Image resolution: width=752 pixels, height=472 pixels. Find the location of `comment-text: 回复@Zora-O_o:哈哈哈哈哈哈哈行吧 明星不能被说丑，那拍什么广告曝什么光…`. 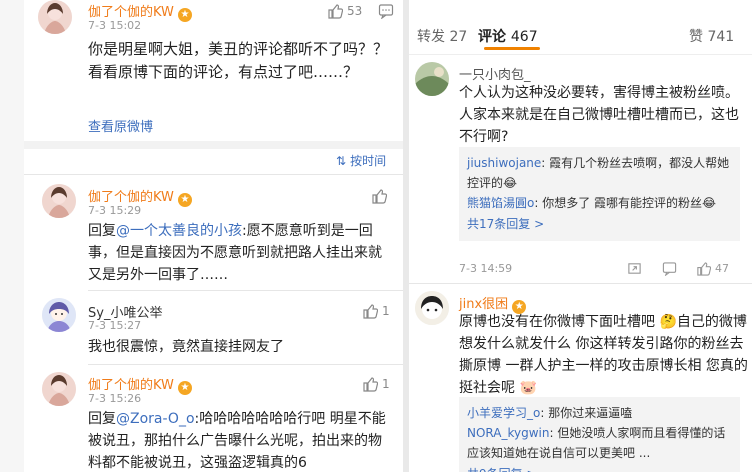

comment-text: 回复@Zora-O_o:哈哈哈哈哈哈哈行吧 明星不能被说丑，那拍什么广告曝什么光… is located at coordinates (237, 441).